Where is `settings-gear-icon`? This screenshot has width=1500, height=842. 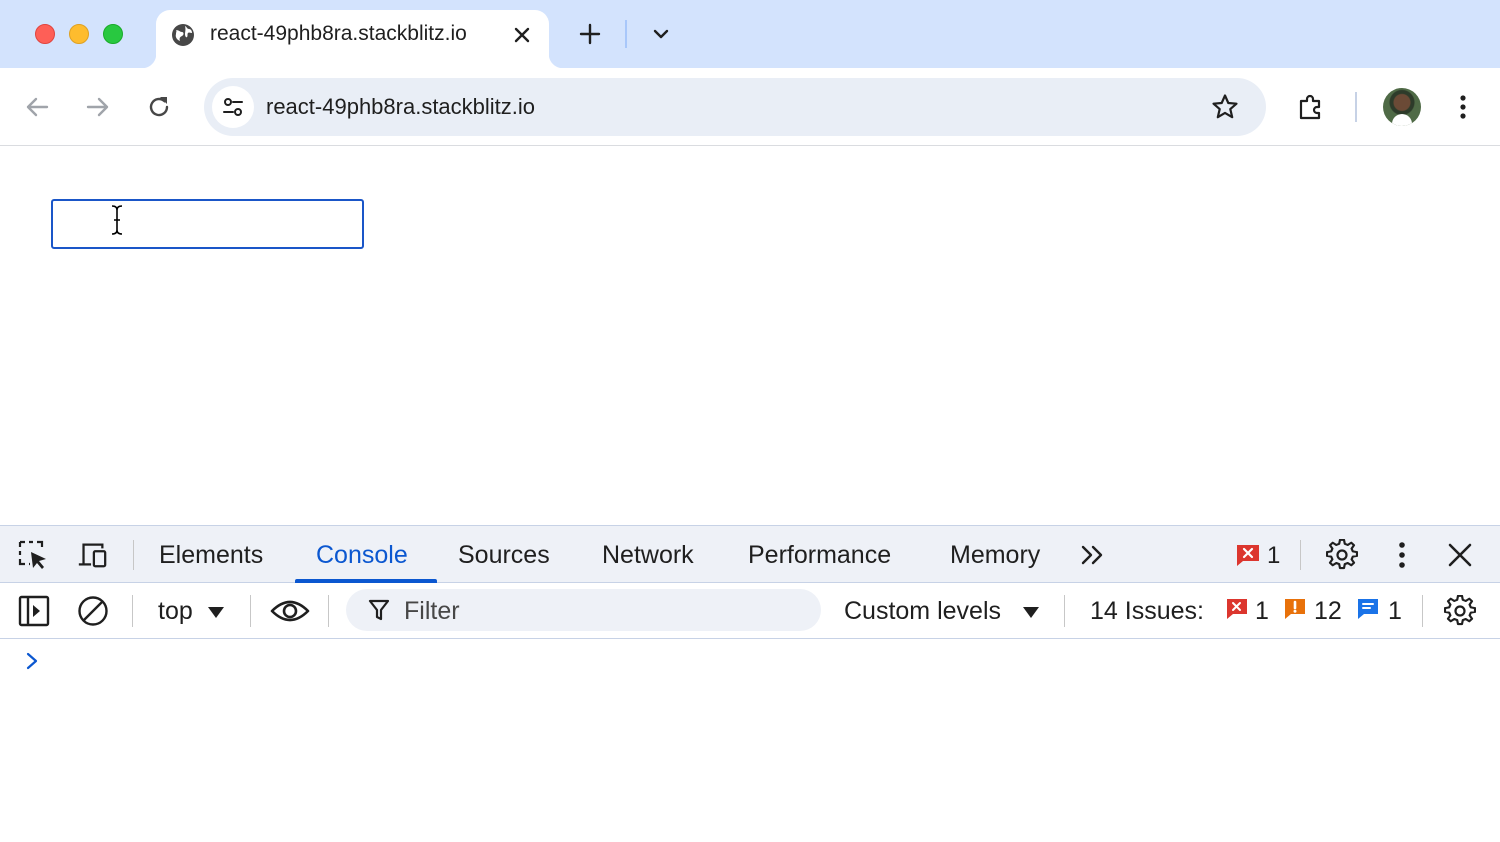 settings-gear-icon is located at coordinates (1342, 555).